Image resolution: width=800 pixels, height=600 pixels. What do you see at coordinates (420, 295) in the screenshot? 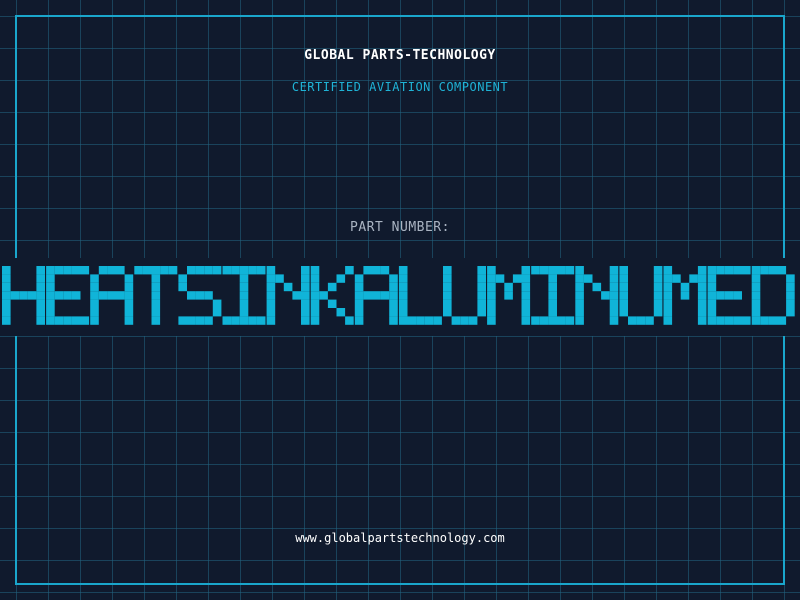
I see `part-number-glyph-l` at bounding box center [420, 295].